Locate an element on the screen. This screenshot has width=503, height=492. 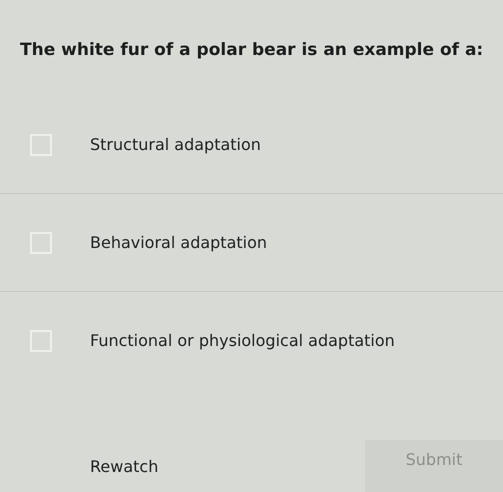
option-label: Functional or physiological adaptation is located at coordinates (242, 340).